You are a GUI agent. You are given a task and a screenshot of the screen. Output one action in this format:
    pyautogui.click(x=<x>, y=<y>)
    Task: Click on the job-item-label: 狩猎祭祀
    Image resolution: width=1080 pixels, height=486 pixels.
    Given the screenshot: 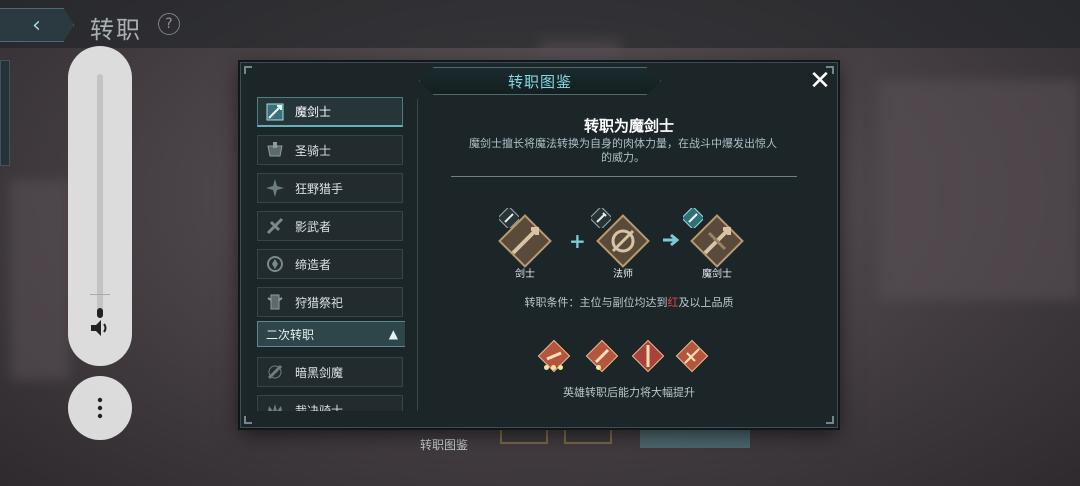 What is the action you would take?
    pyautogui.click(x=319, y=302)
    